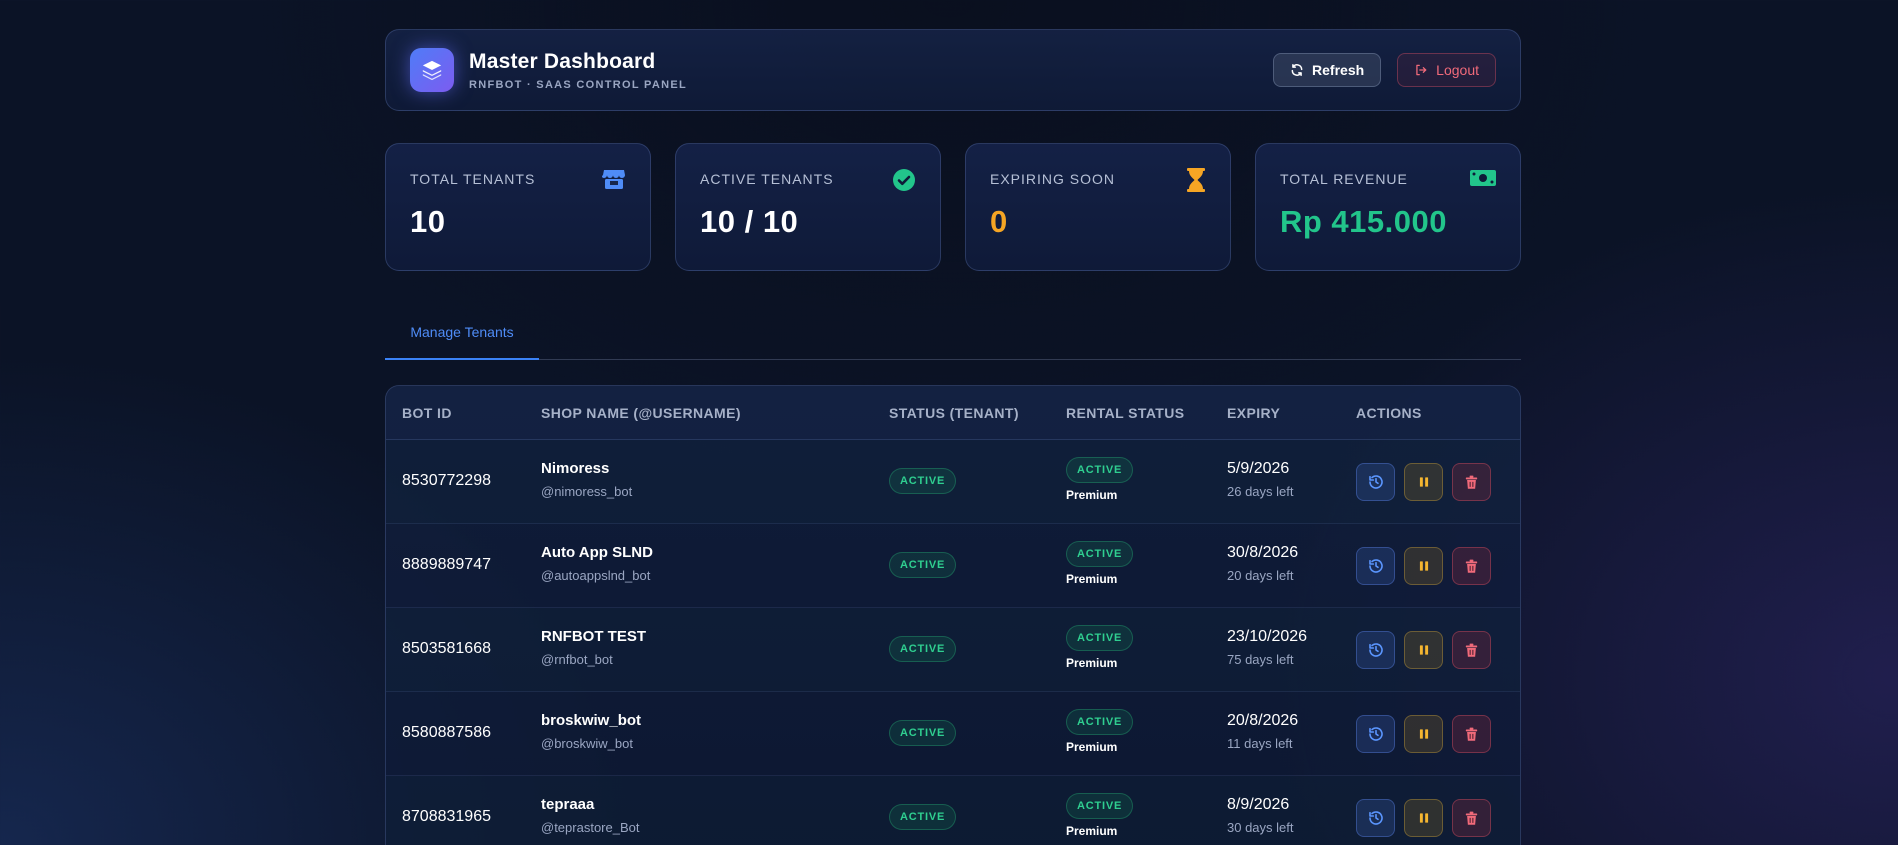  What do you see at coordinates (1260, 827) in the screenshot?
I see `days-left: 30 days left` at bounding box center [1260, 827].